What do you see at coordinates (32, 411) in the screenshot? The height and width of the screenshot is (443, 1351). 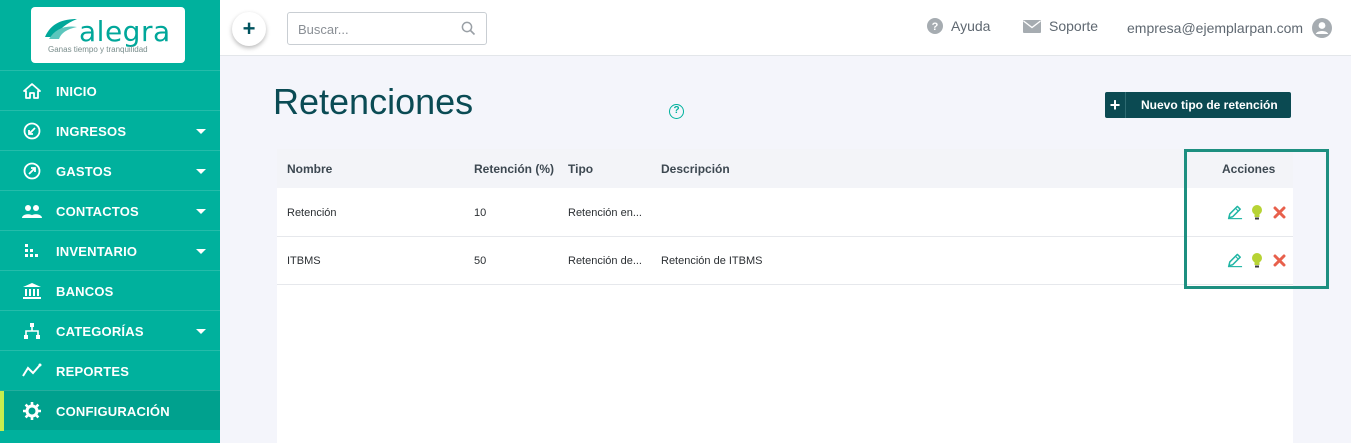 I see `gear-icon` at bounding box center [32, 411].